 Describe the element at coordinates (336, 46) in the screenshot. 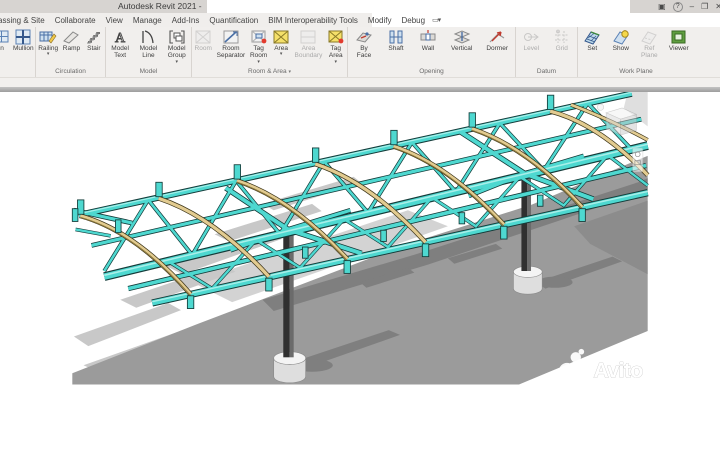

I see `tag-area-button: Tag Area ▾` at that location.